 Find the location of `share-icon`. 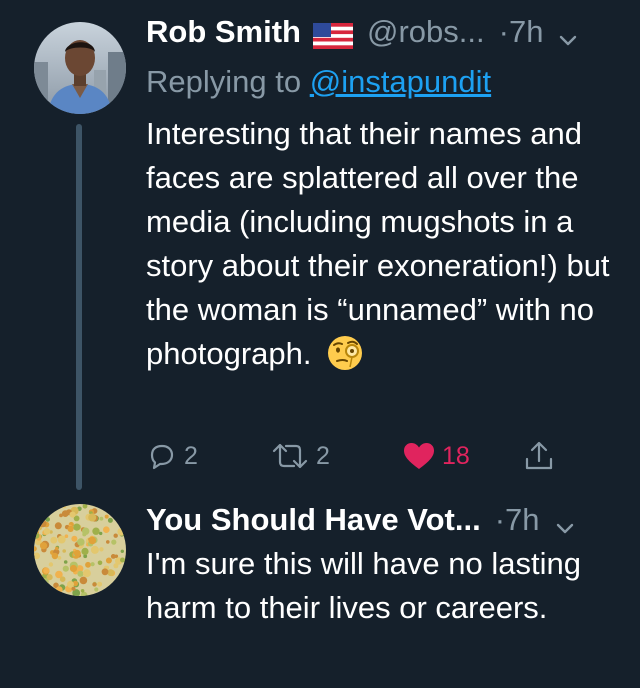

share-icon is located at coordinates (539, 456).